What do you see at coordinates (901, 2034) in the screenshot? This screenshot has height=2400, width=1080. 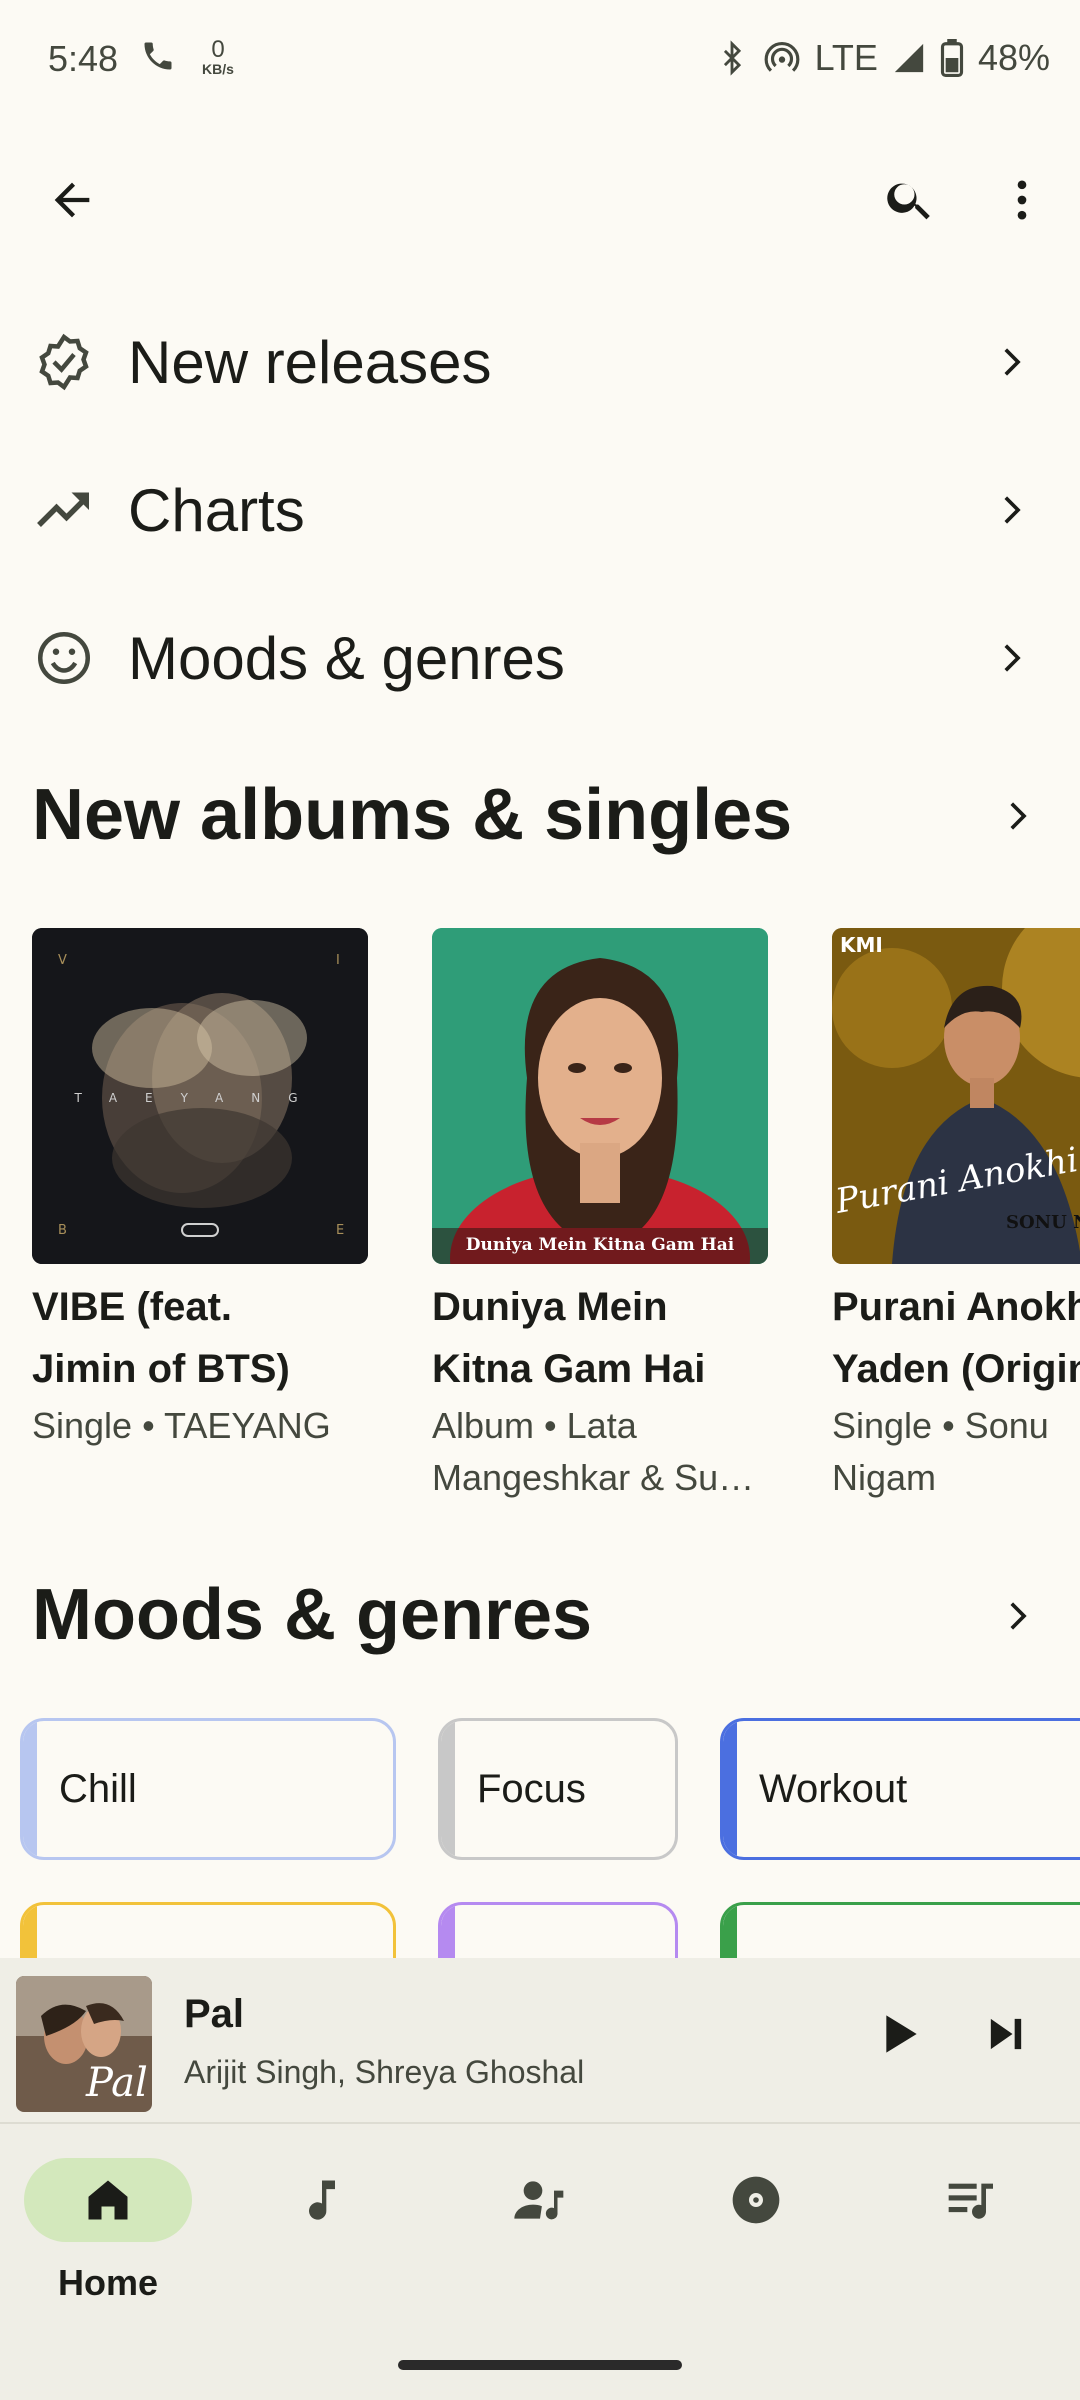 I see `play-icon` at bounding box center [901, 2034].